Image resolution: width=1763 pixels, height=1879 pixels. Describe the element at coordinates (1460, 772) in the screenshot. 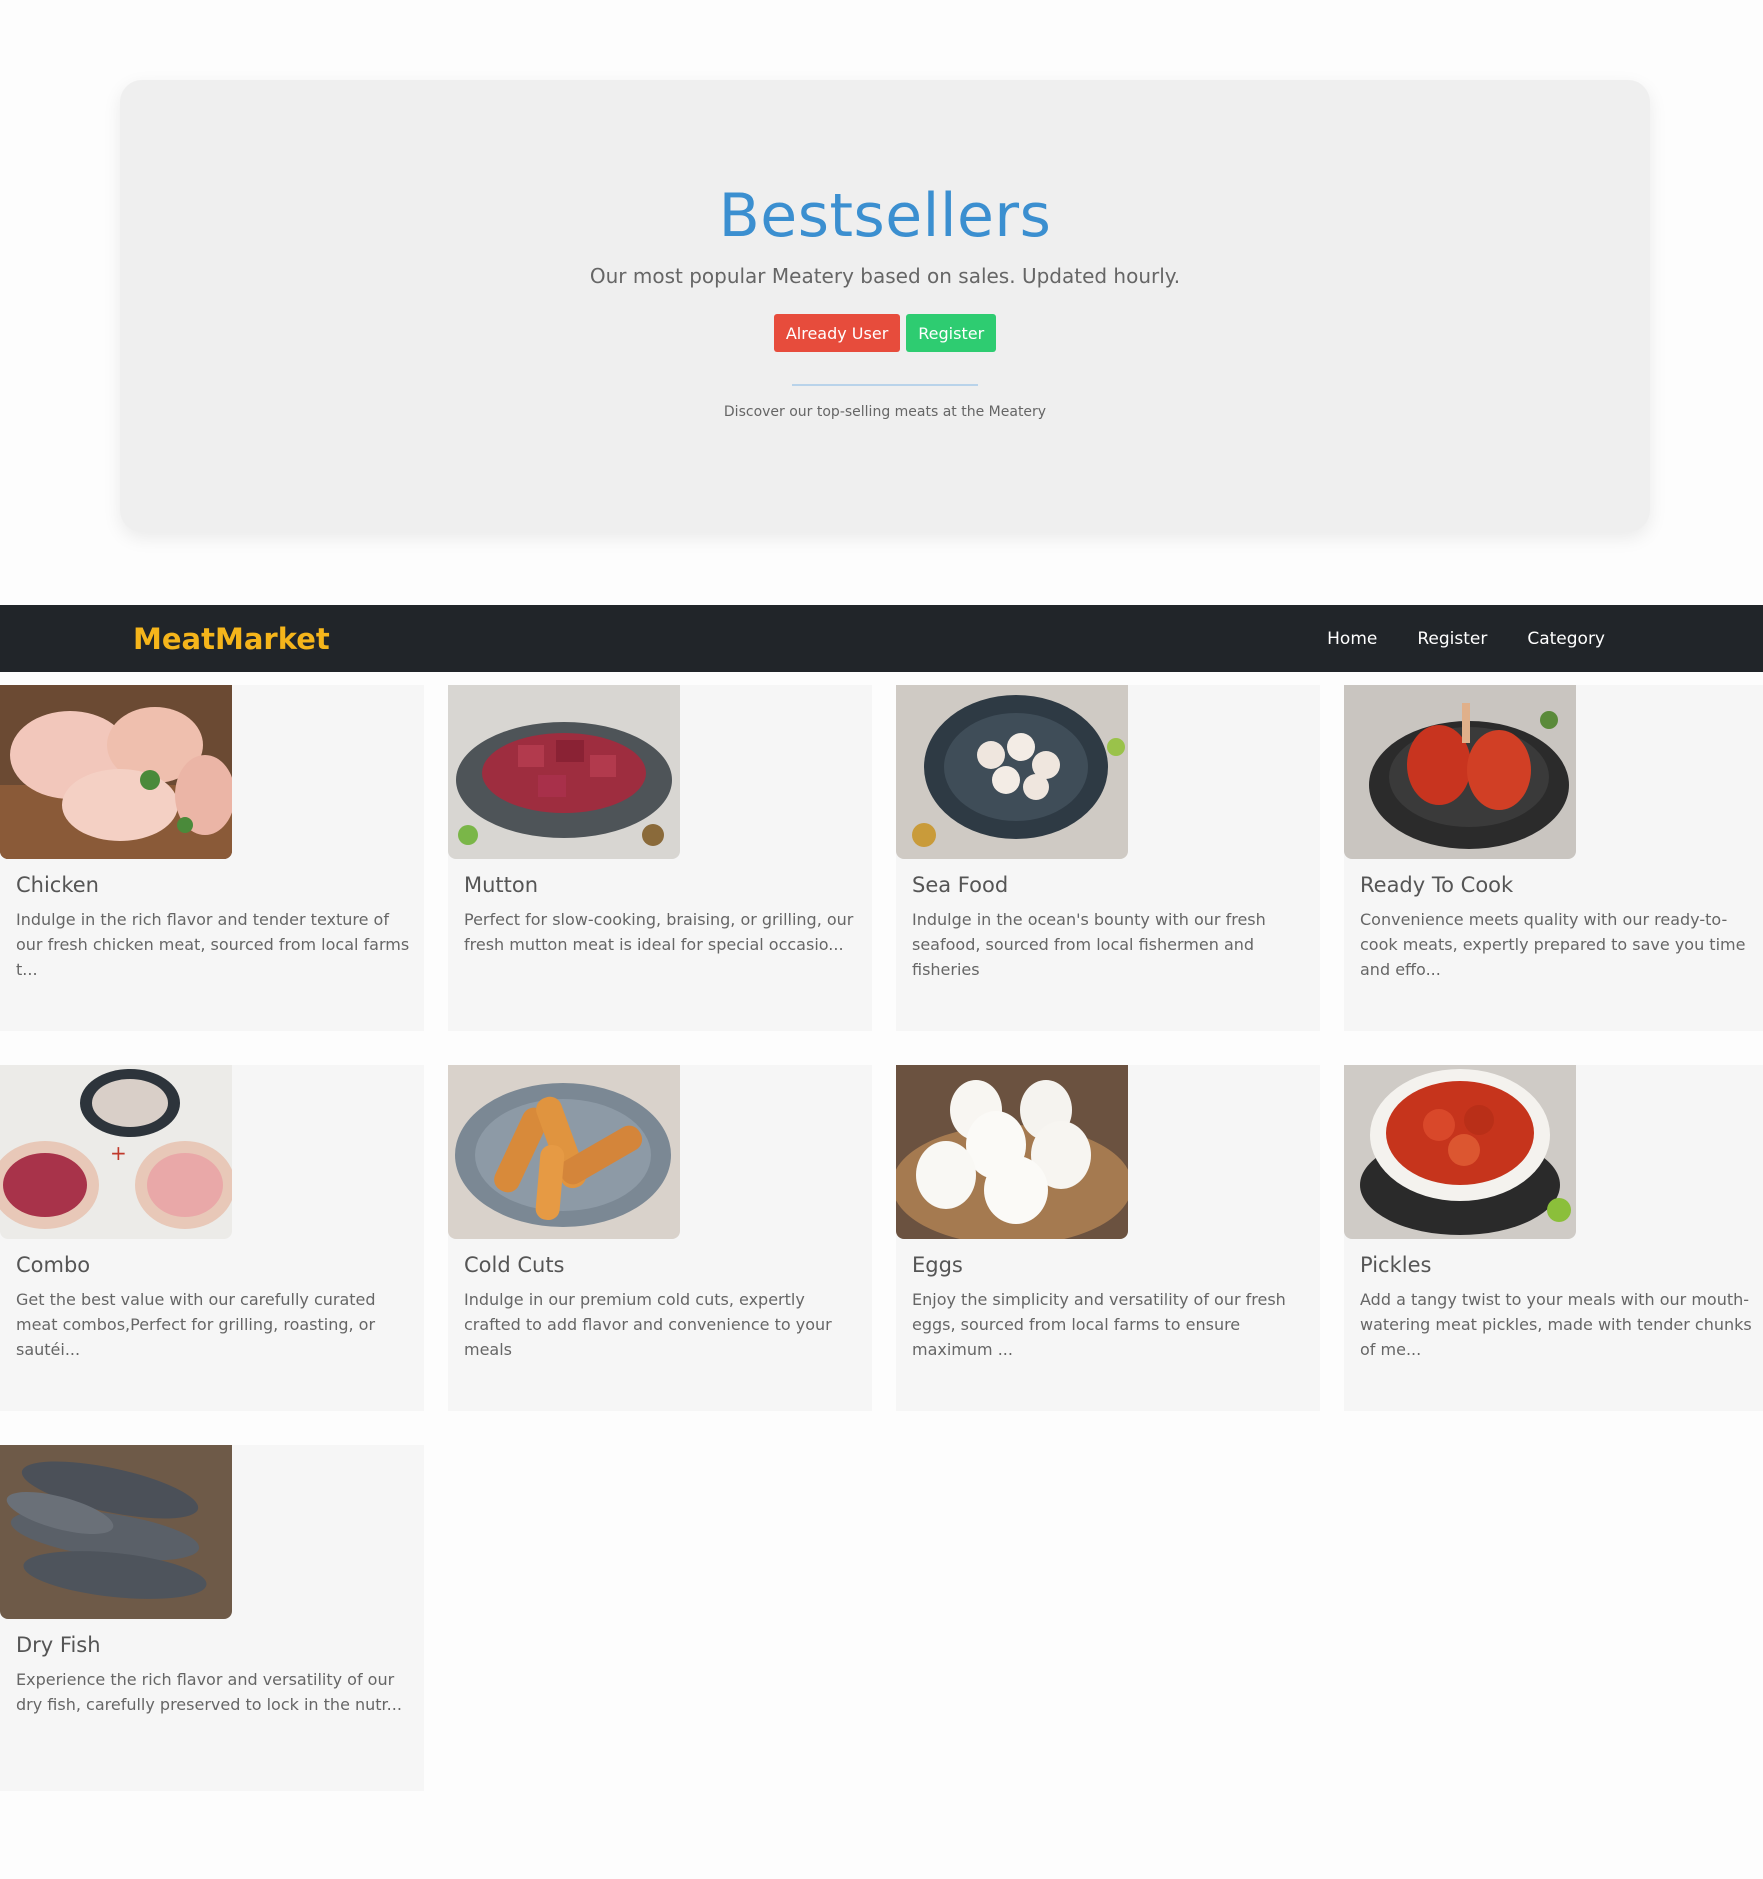

I see `ready-to-cook-image` at that location.